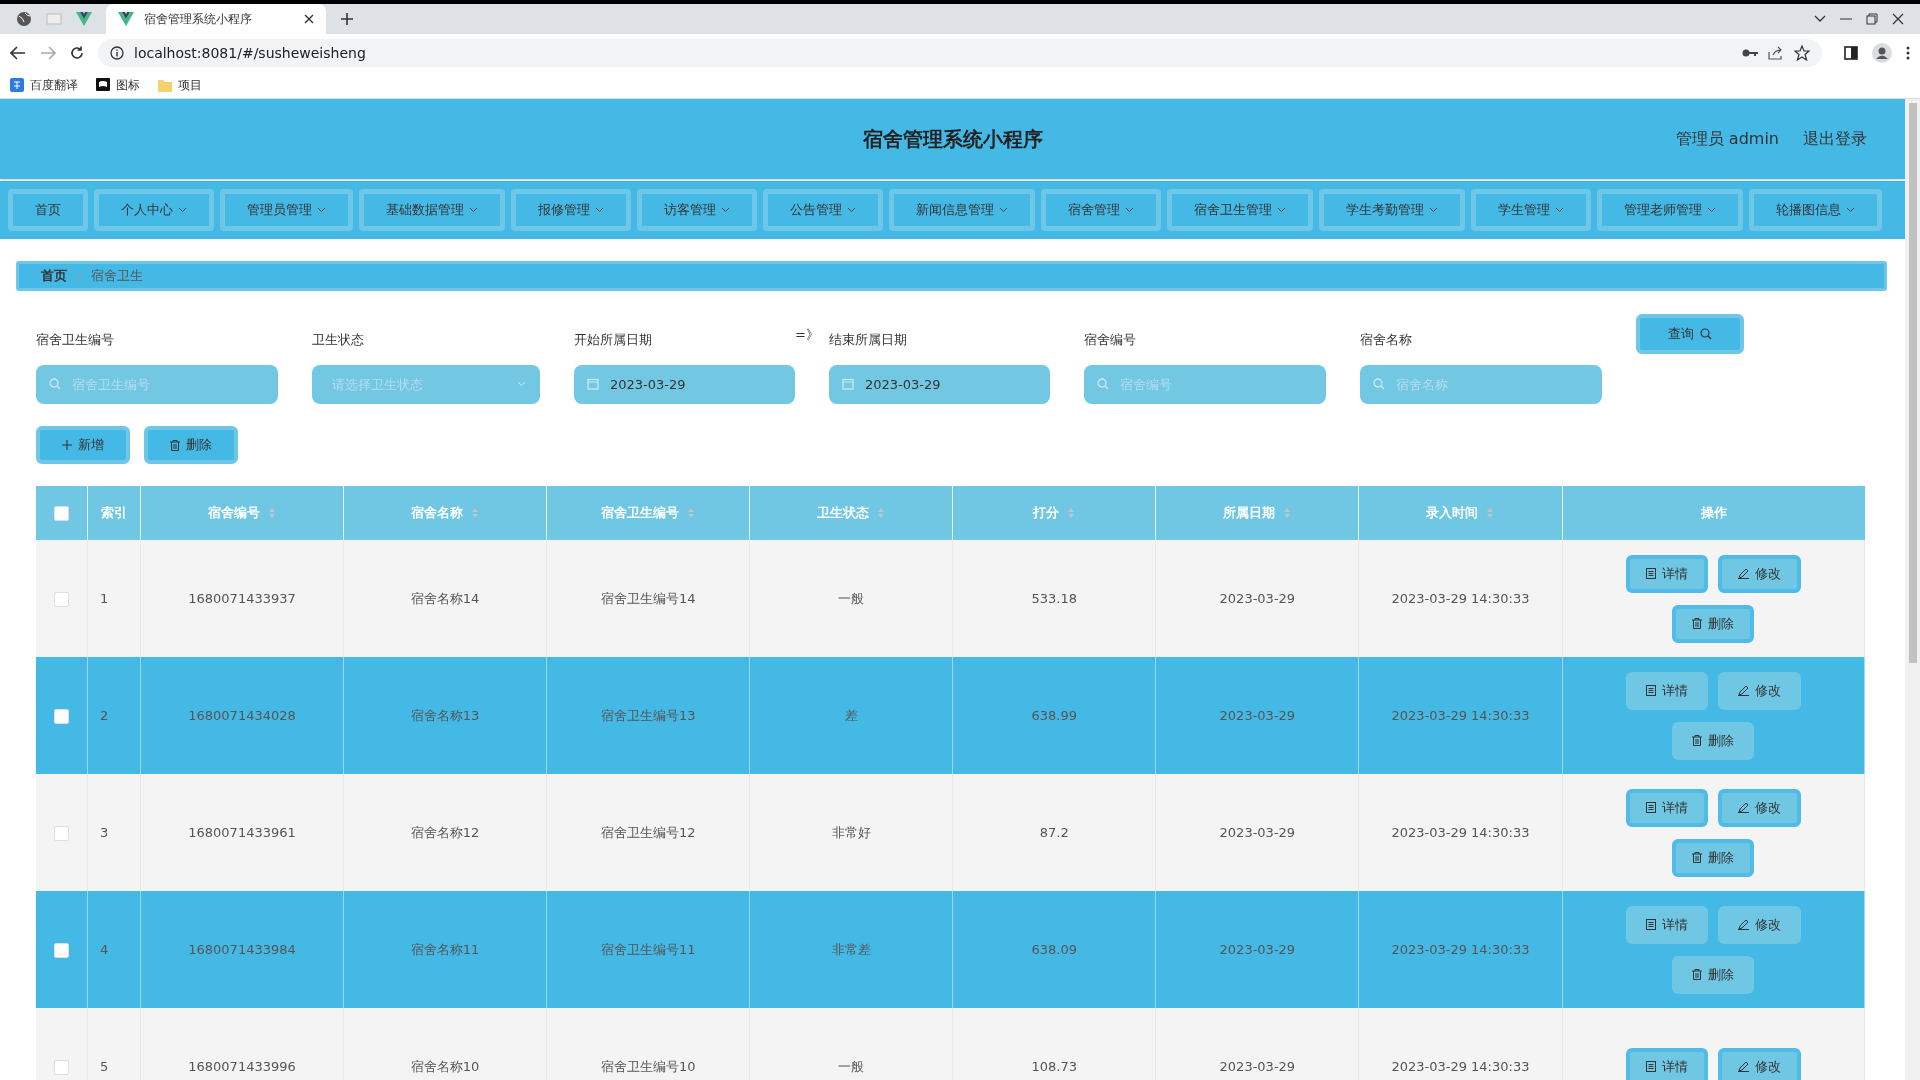 The image size is (1920, 1080). What do you see at coordinates (432, 210) in the screenshot?
I see `nav-menu-item: 基础数据管理` at bounding box center [432, 210].